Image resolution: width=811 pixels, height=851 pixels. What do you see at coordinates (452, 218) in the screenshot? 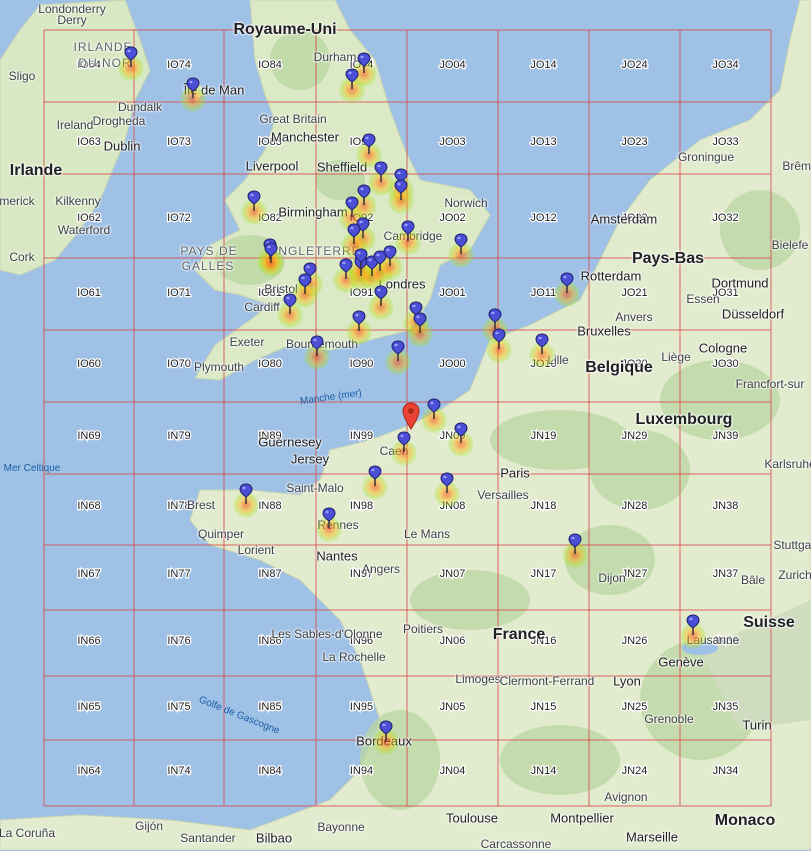
I see `grid-square-jo02: JO02` at bounding box center [452, 218].